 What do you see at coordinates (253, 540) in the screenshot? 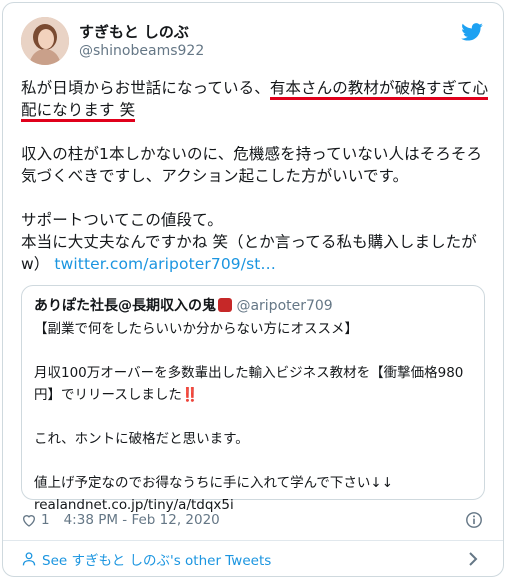
I see `footer-divider` at bounding box center [253, 540].